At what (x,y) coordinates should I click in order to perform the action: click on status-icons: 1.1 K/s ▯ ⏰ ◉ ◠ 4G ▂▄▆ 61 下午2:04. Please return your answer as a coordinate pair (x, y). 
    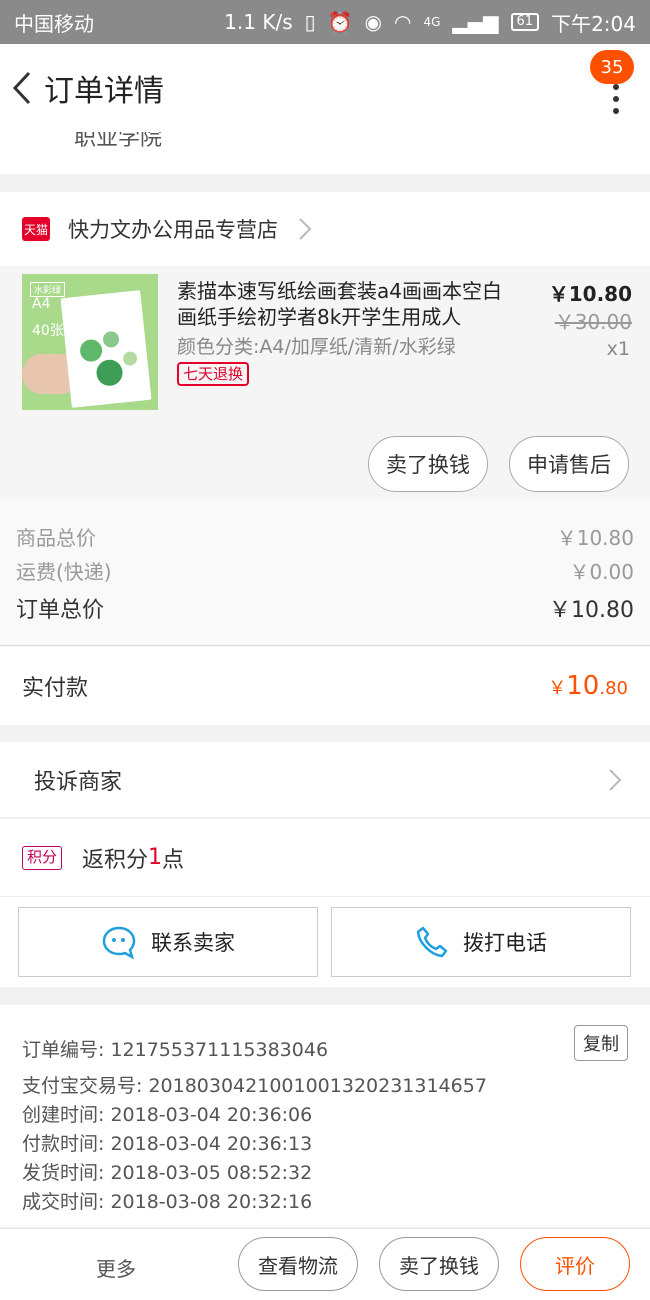
    Looking at the image, I should click on (430, 22).